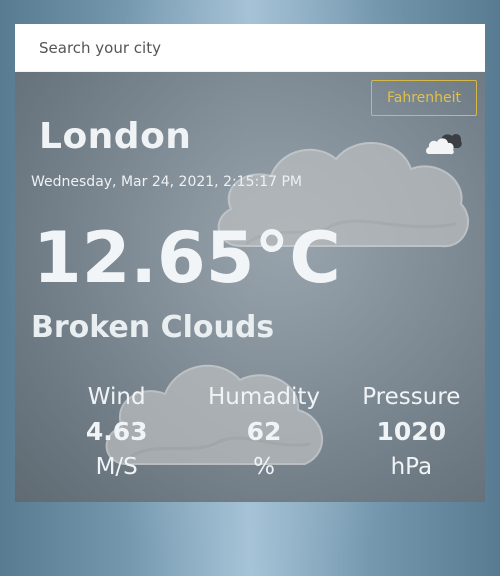 The height and width of the screenshot is (576, 500). Describe the element at coordinates (264, 467) in the screenshot. I see `stat-unit: %` at that location.